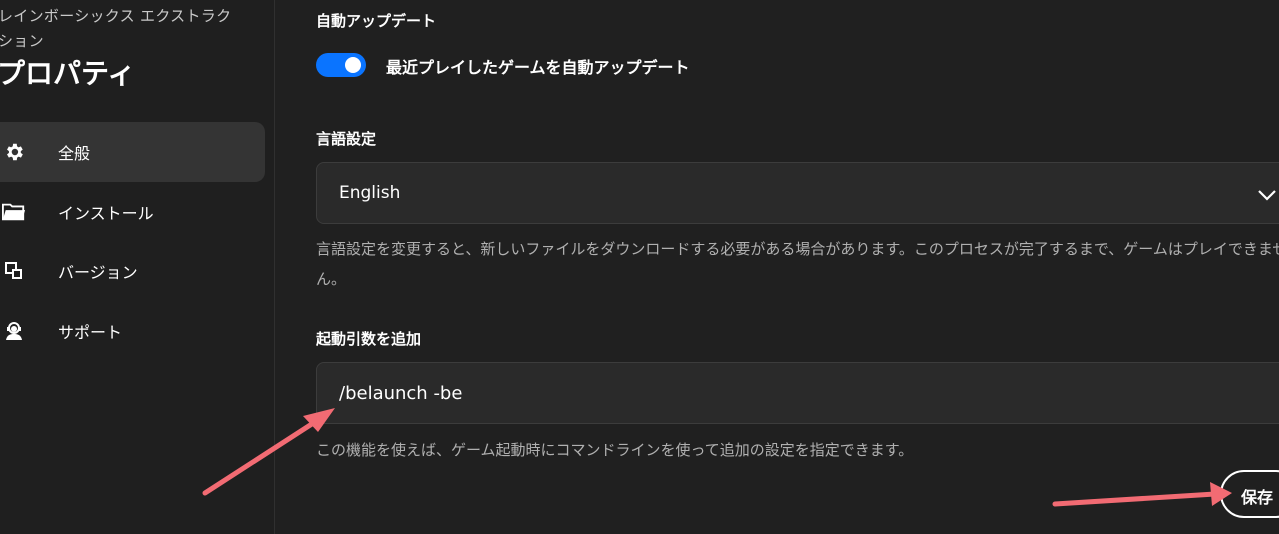 The height and width of the screenshot is (534, 1279). I want to click on launch-args-help-text: この機能を使えば、ゲーム起動時にコマンドラインを使って追加の設定を指定できます。, so click(615, 450).